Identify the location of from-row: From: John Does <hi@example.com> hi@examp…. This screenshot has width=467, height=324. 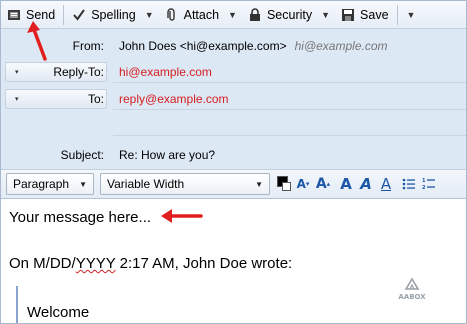
(233, 46).